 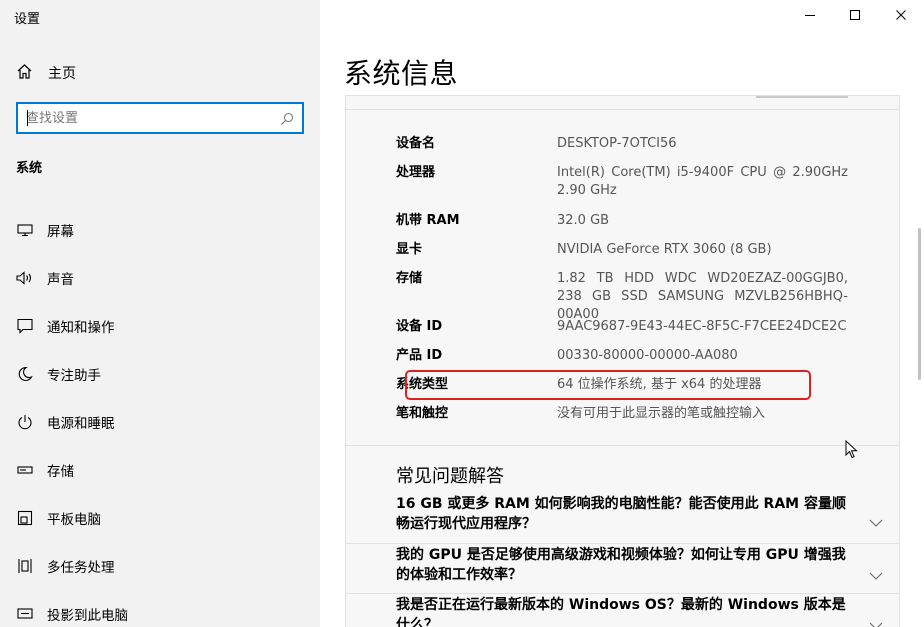 I want to click on sidebar-item-display: 屏幕, so click(x=160, y=230).